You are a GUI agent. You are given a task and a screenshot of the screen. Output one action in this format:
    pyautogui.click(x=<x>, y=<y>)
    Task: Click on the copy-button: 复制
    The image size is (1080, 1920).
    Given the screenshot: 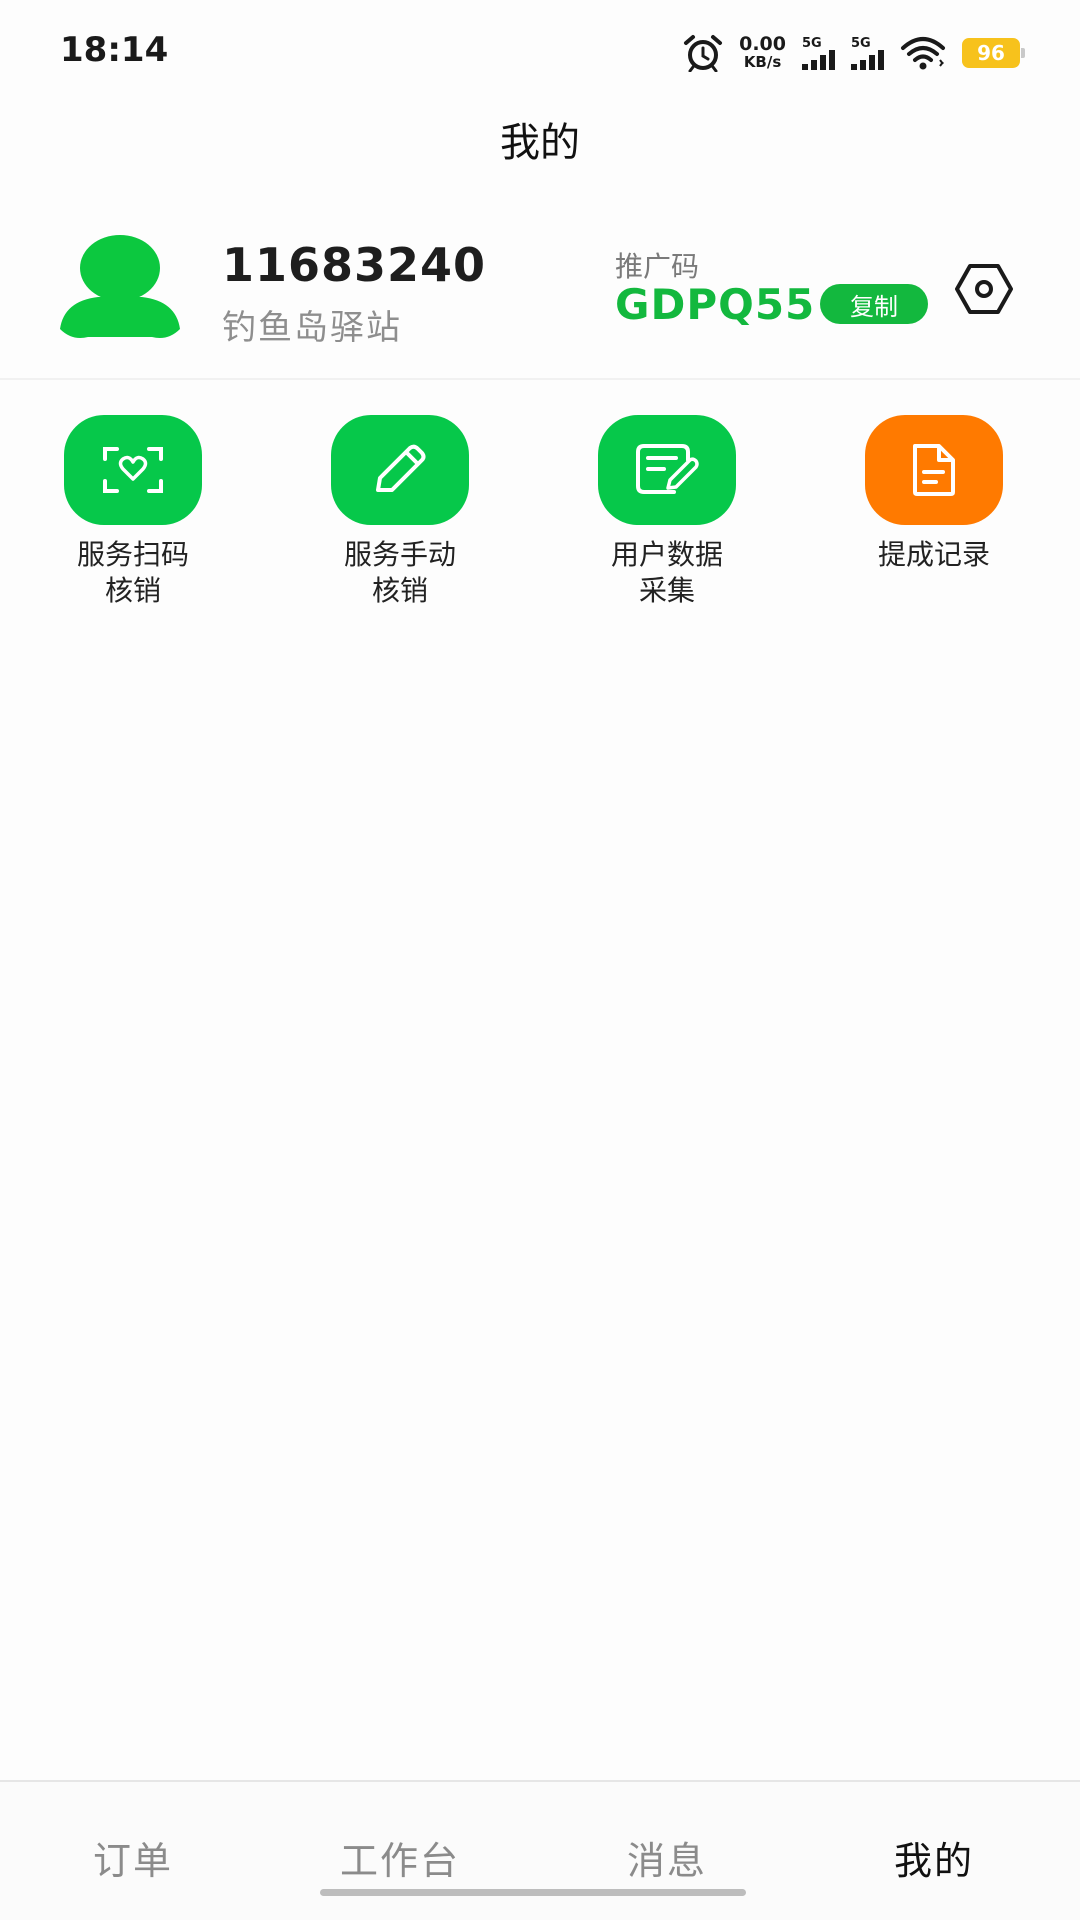 What is the action you would take?
    pyautogui.click(x=874, y=304)
    